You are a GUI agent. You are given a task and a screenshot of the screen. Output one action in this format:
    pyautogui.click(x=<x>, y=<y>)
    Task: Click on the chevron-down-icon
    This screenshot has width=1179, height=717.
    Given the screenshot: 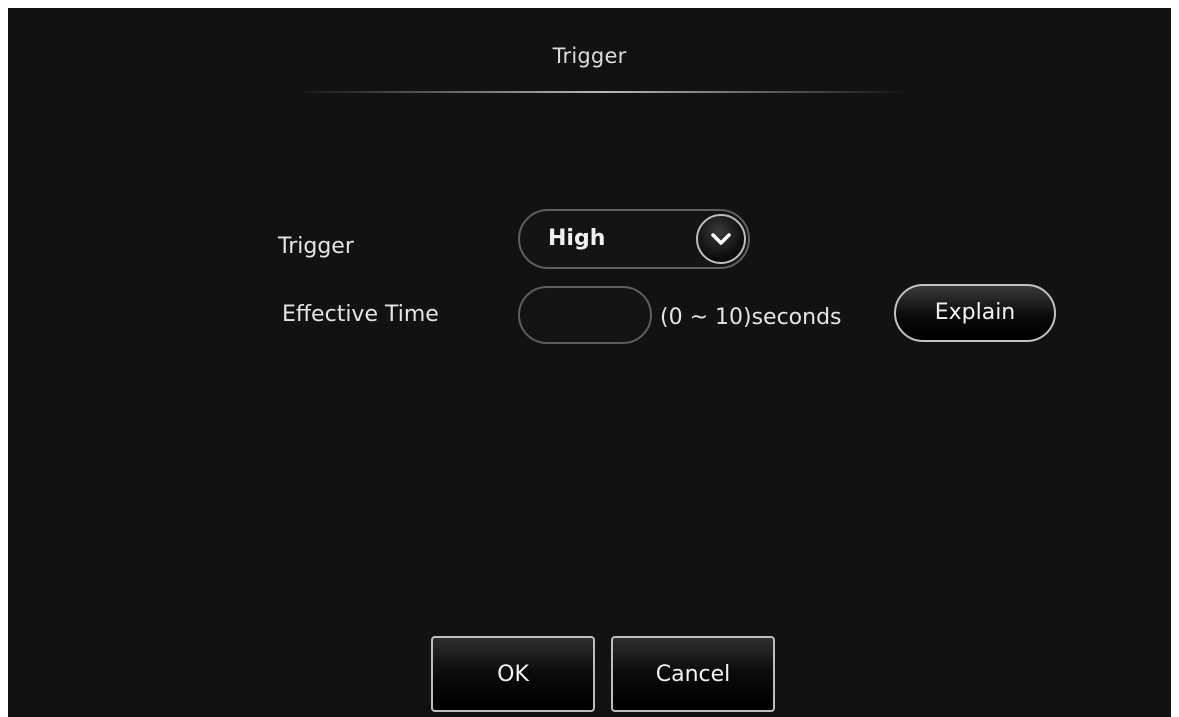 What is the action you would take?
    pyautogui.click(x=721, y=239)
    